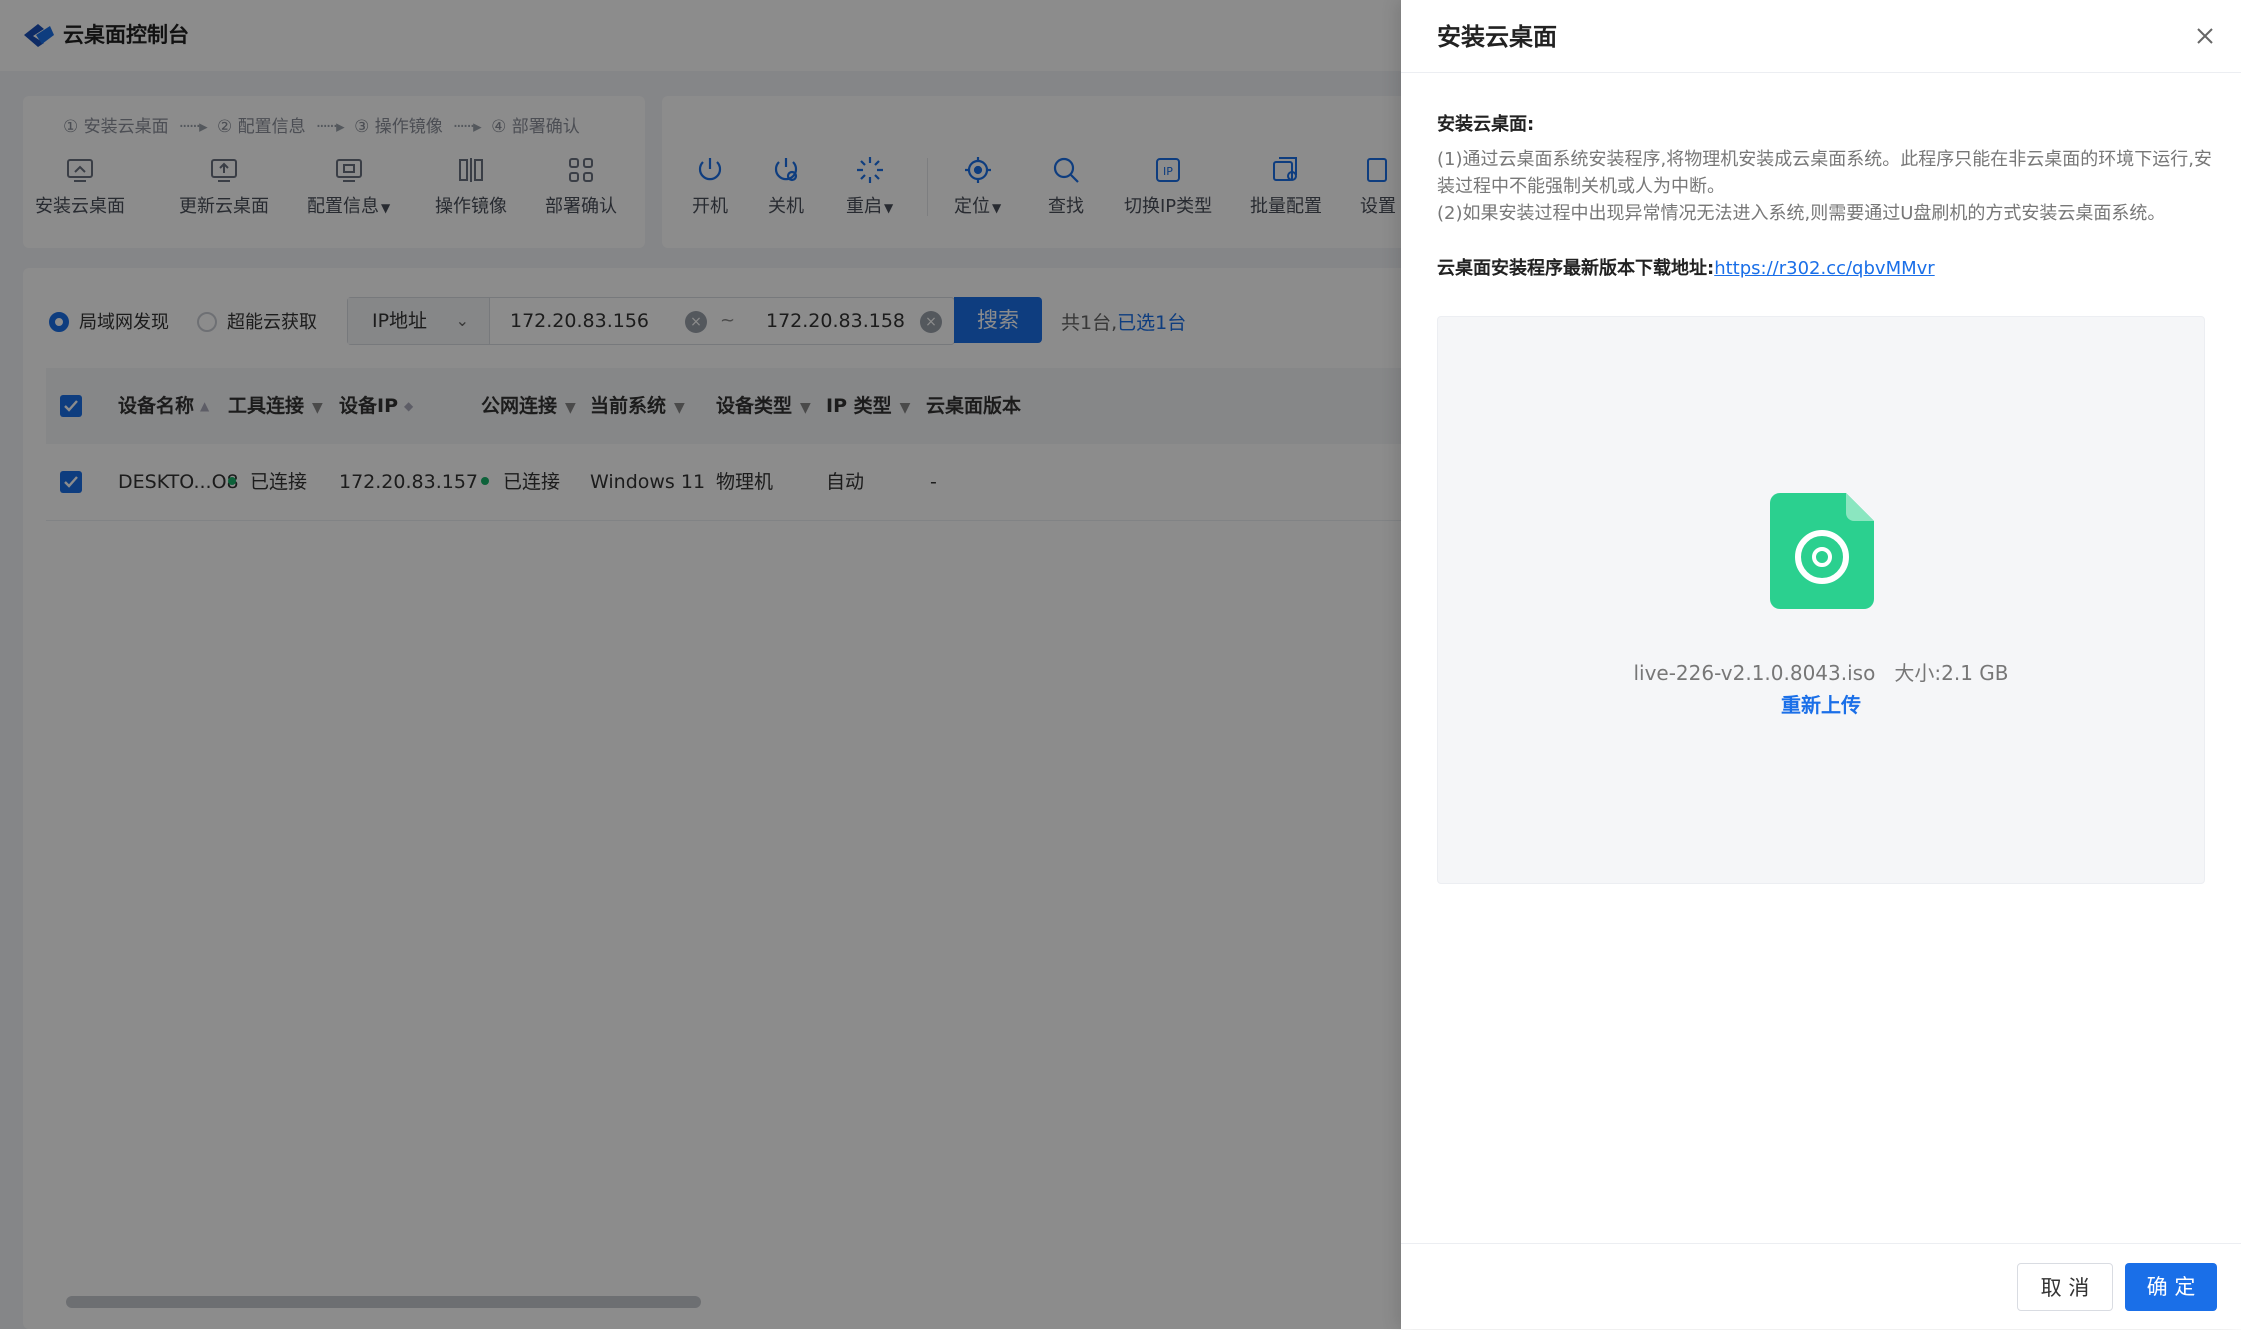 The width and height of the screenshot is (2241, 1330). Describe the element at coordinates (1497, 37) in the screenshot. I see `drawer-title: 安装云桌面` at that location.